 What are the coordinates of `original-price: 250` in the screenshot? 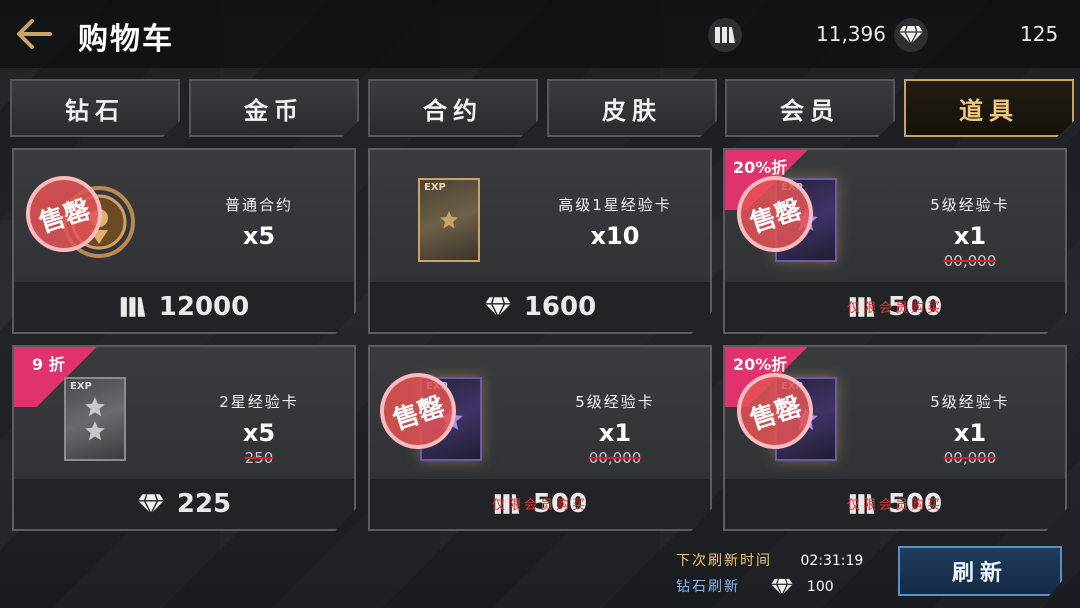 It's located at (259, 458).